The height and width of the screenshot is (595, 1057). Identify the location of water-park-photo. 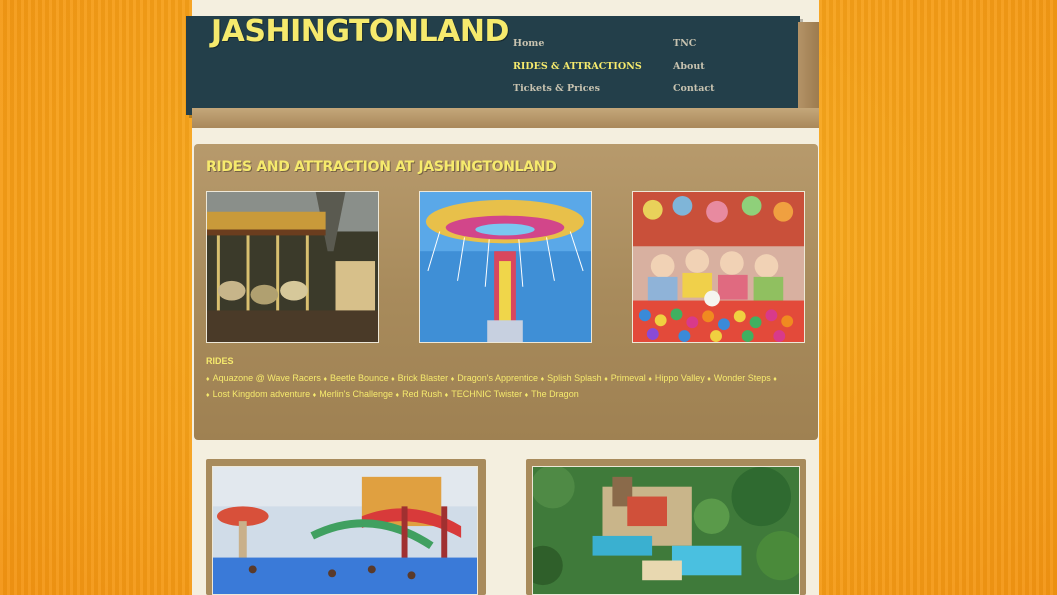
(345, 530).